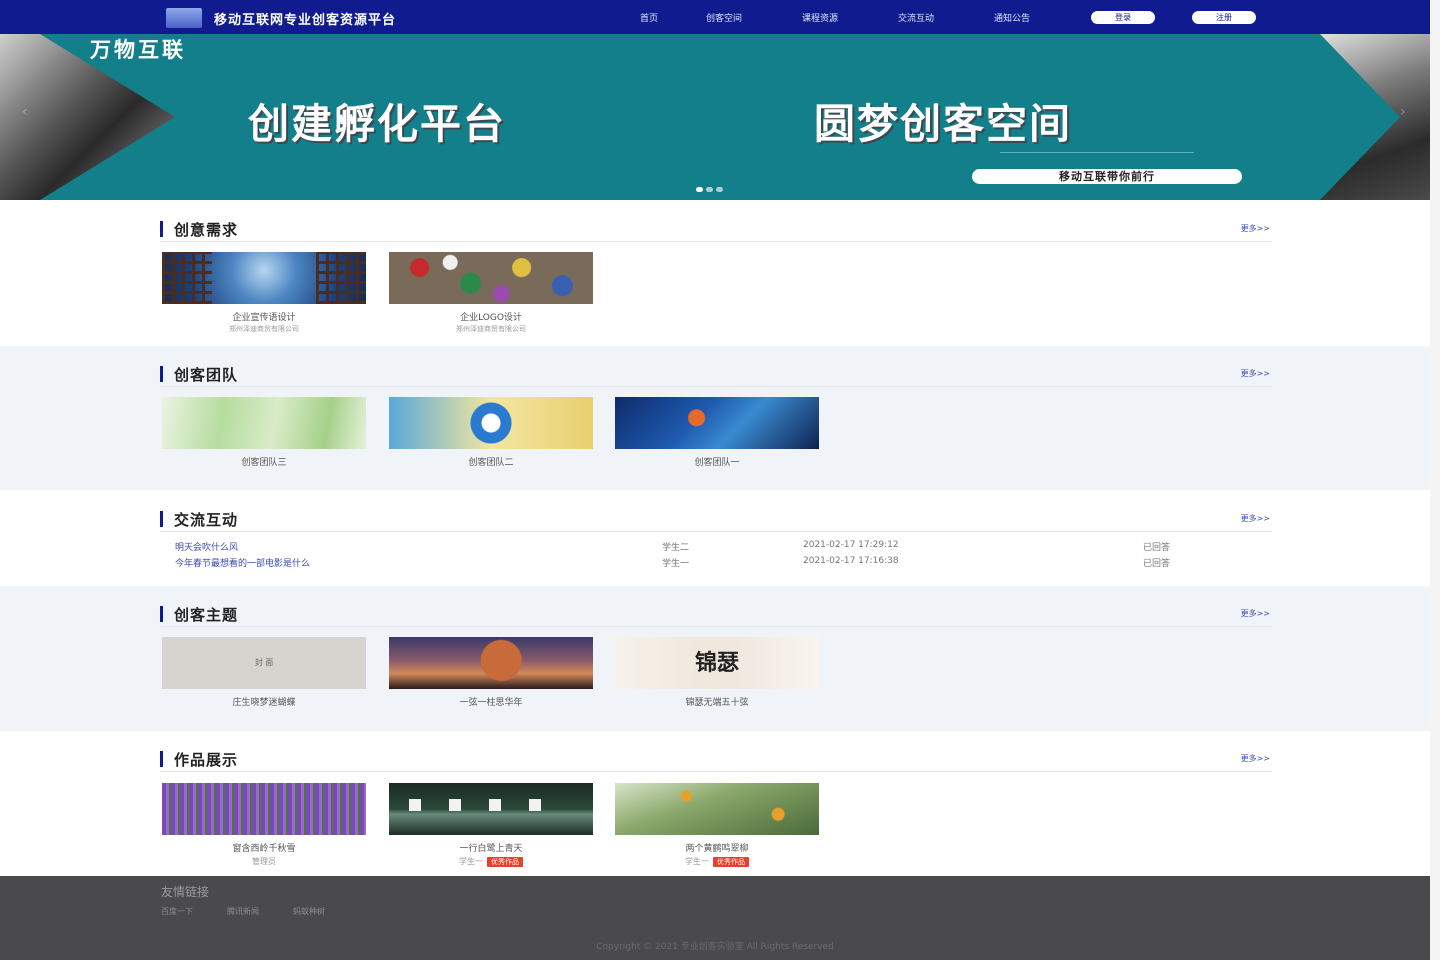 The width and height of the screenshot is (1440, 960). What do you see at coordinates (206, 546) in the screenshot?
I see `discussion-topic-link: 明天会吹什么风` at bounding box center [206, 546].